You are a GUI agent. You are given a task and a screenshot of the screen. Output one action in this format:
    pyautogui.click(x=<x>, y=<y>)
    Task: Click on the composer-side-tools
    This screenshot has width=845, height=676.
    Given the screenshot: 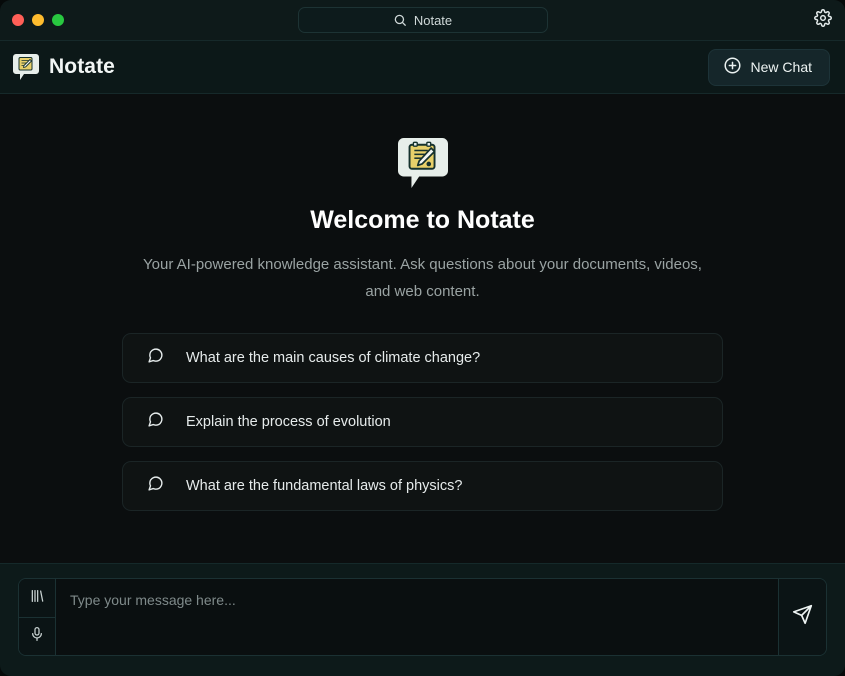 What is the action you would take?
    pyautogui.click(x=37, y=617)
    